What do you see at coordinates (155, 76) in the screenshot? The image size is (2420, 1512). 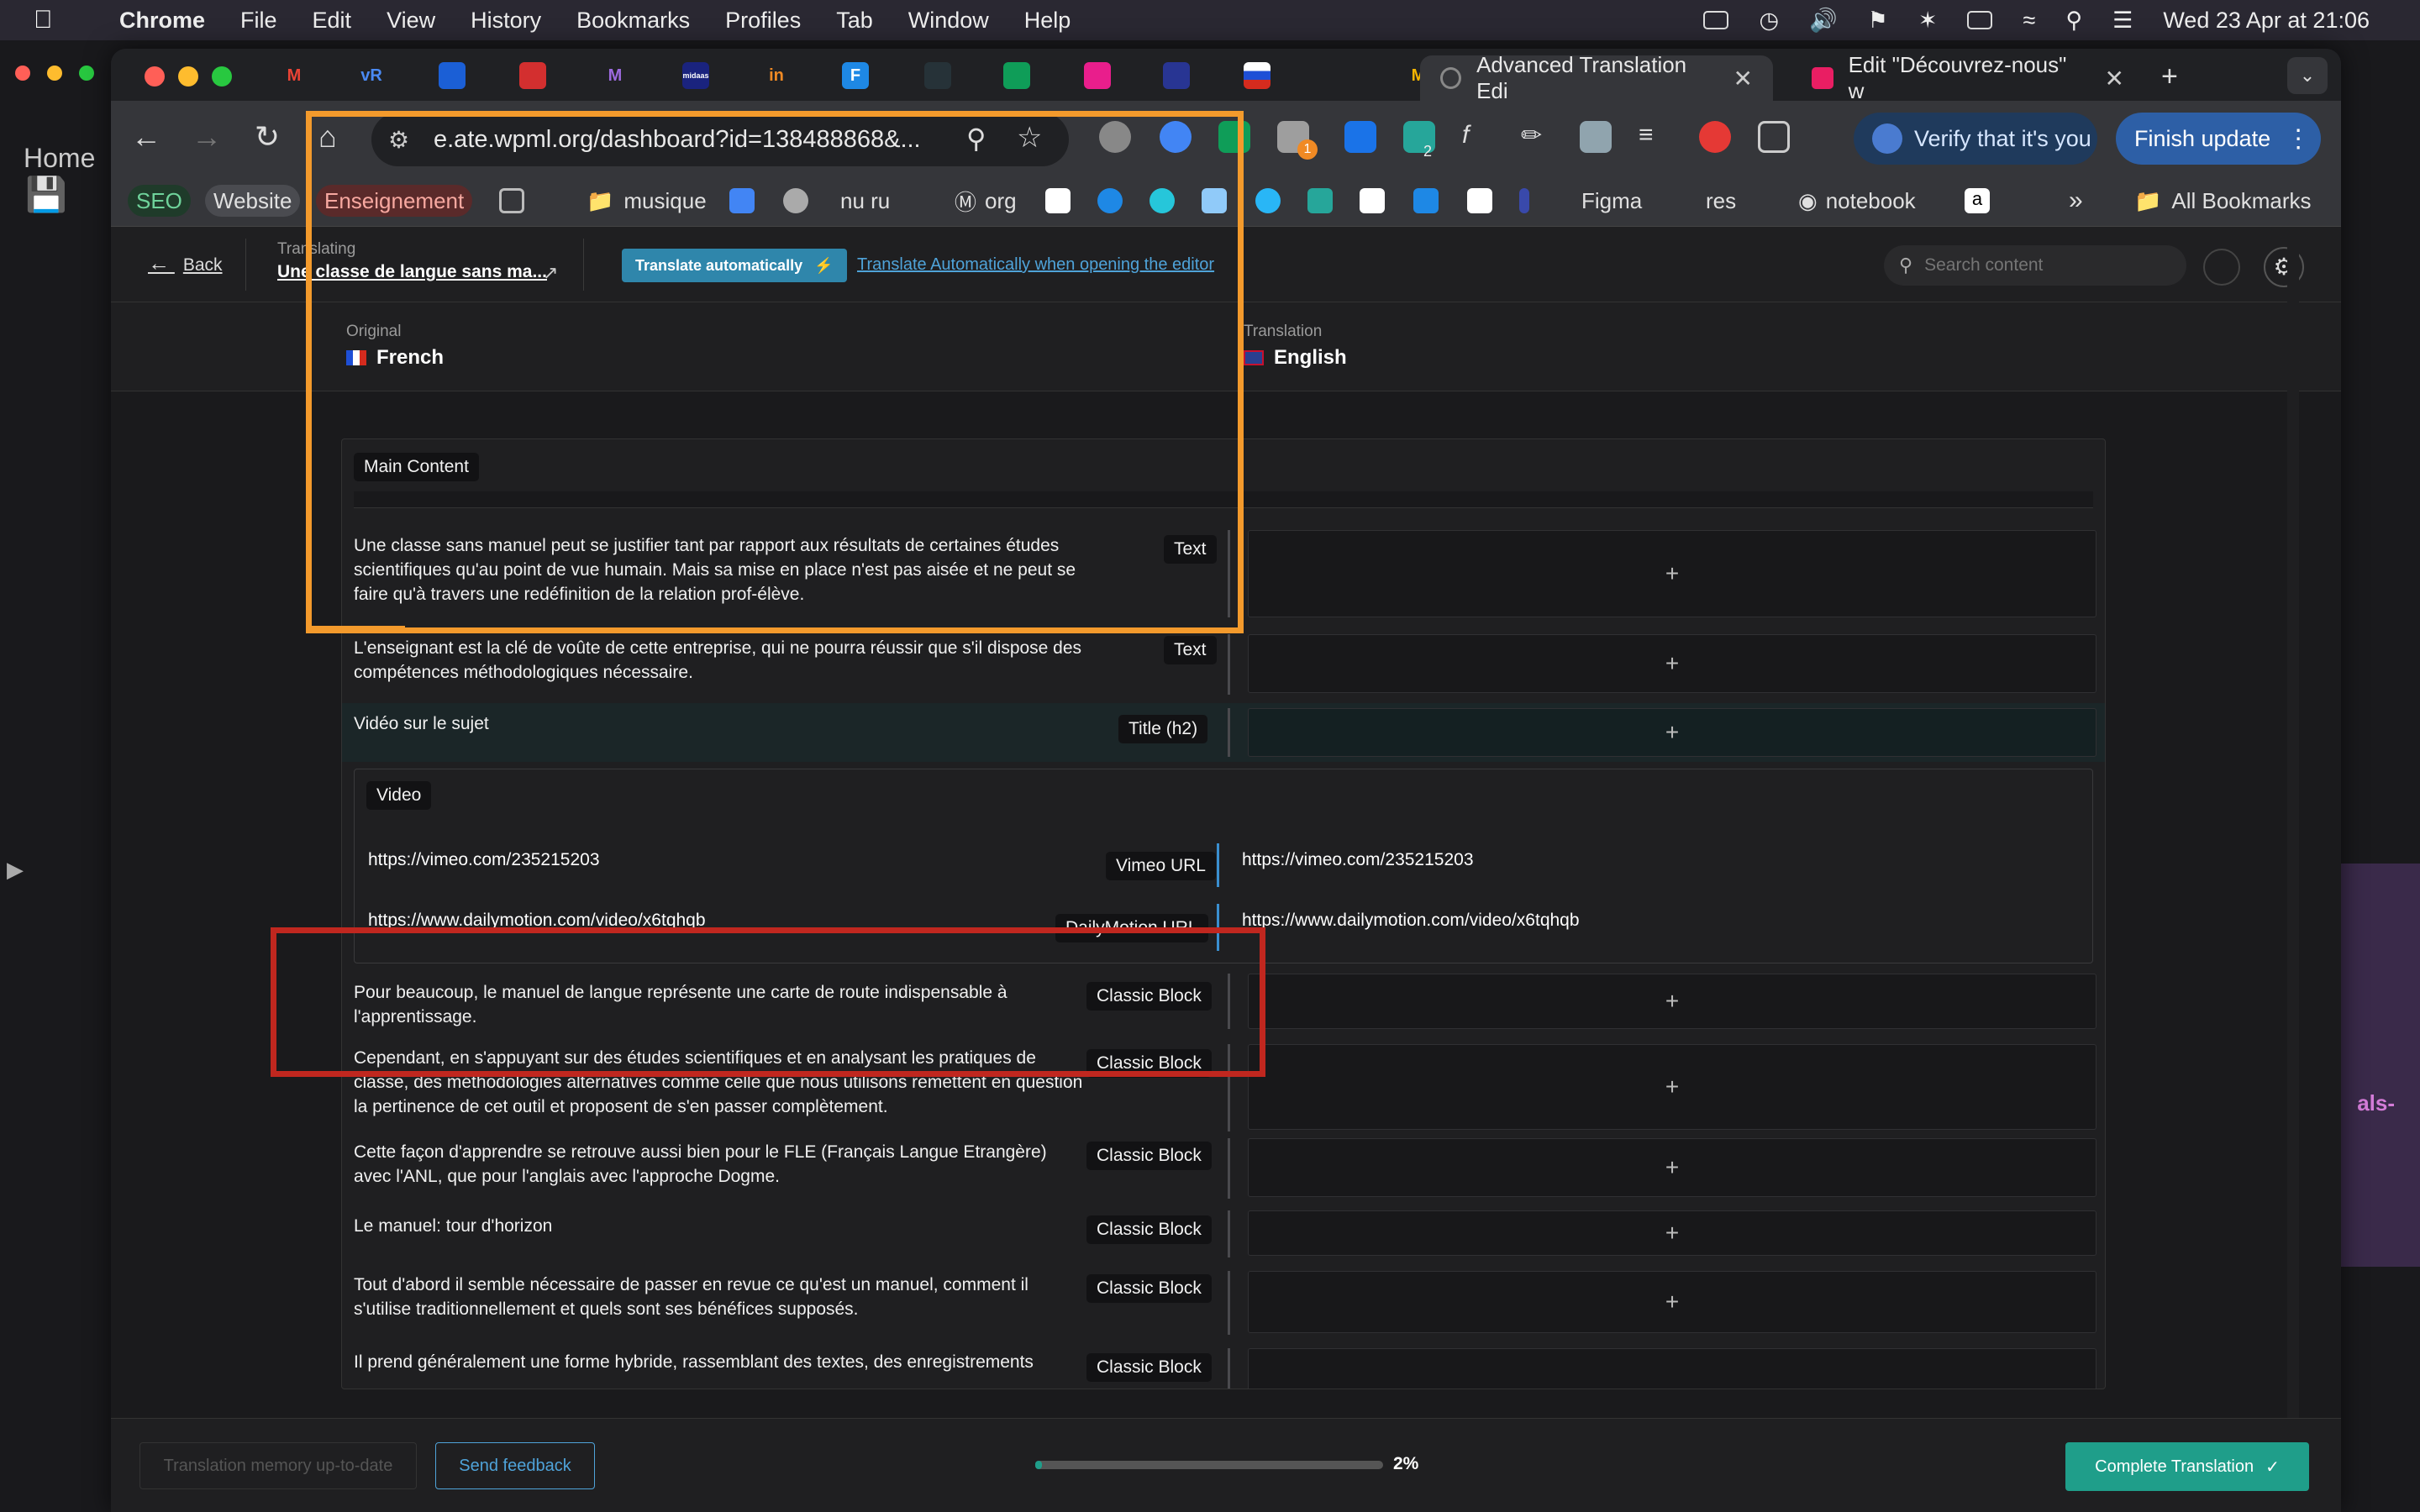 I see `close-window-button` at bounding box center [155, 76].